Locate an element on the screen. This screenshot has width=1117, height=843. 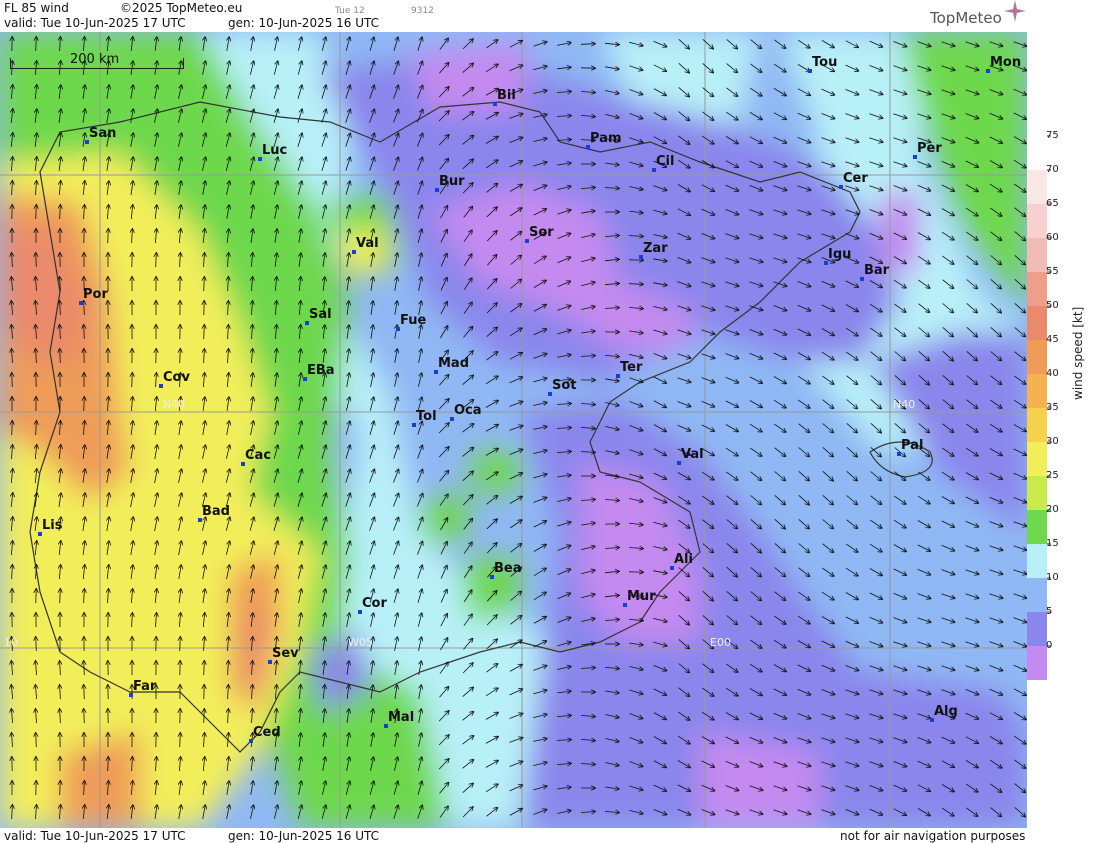
city-marker: Zar is located at coordinates (653, 250).